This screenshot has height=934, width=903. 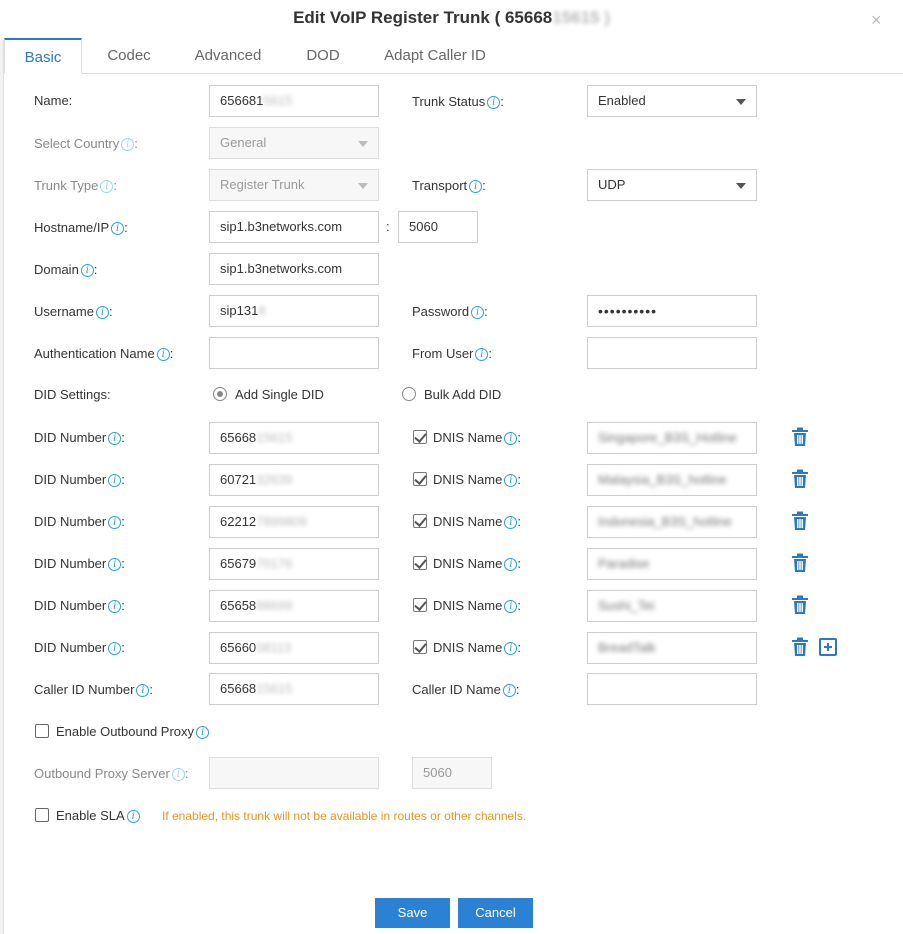 I want to click on add-single-did-label: Add Single DID, so click(x=279, y=395).